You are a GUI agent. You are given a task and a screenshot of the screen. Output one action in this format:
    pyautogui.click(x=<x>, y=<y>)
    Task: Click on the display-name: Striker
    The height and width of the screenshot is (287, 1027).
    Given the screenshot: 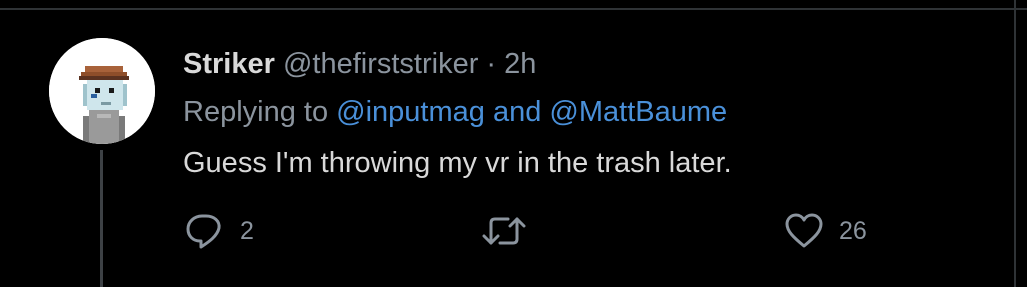 What is the action you would take?
    pyautogui.click(x=229, y=64)
    